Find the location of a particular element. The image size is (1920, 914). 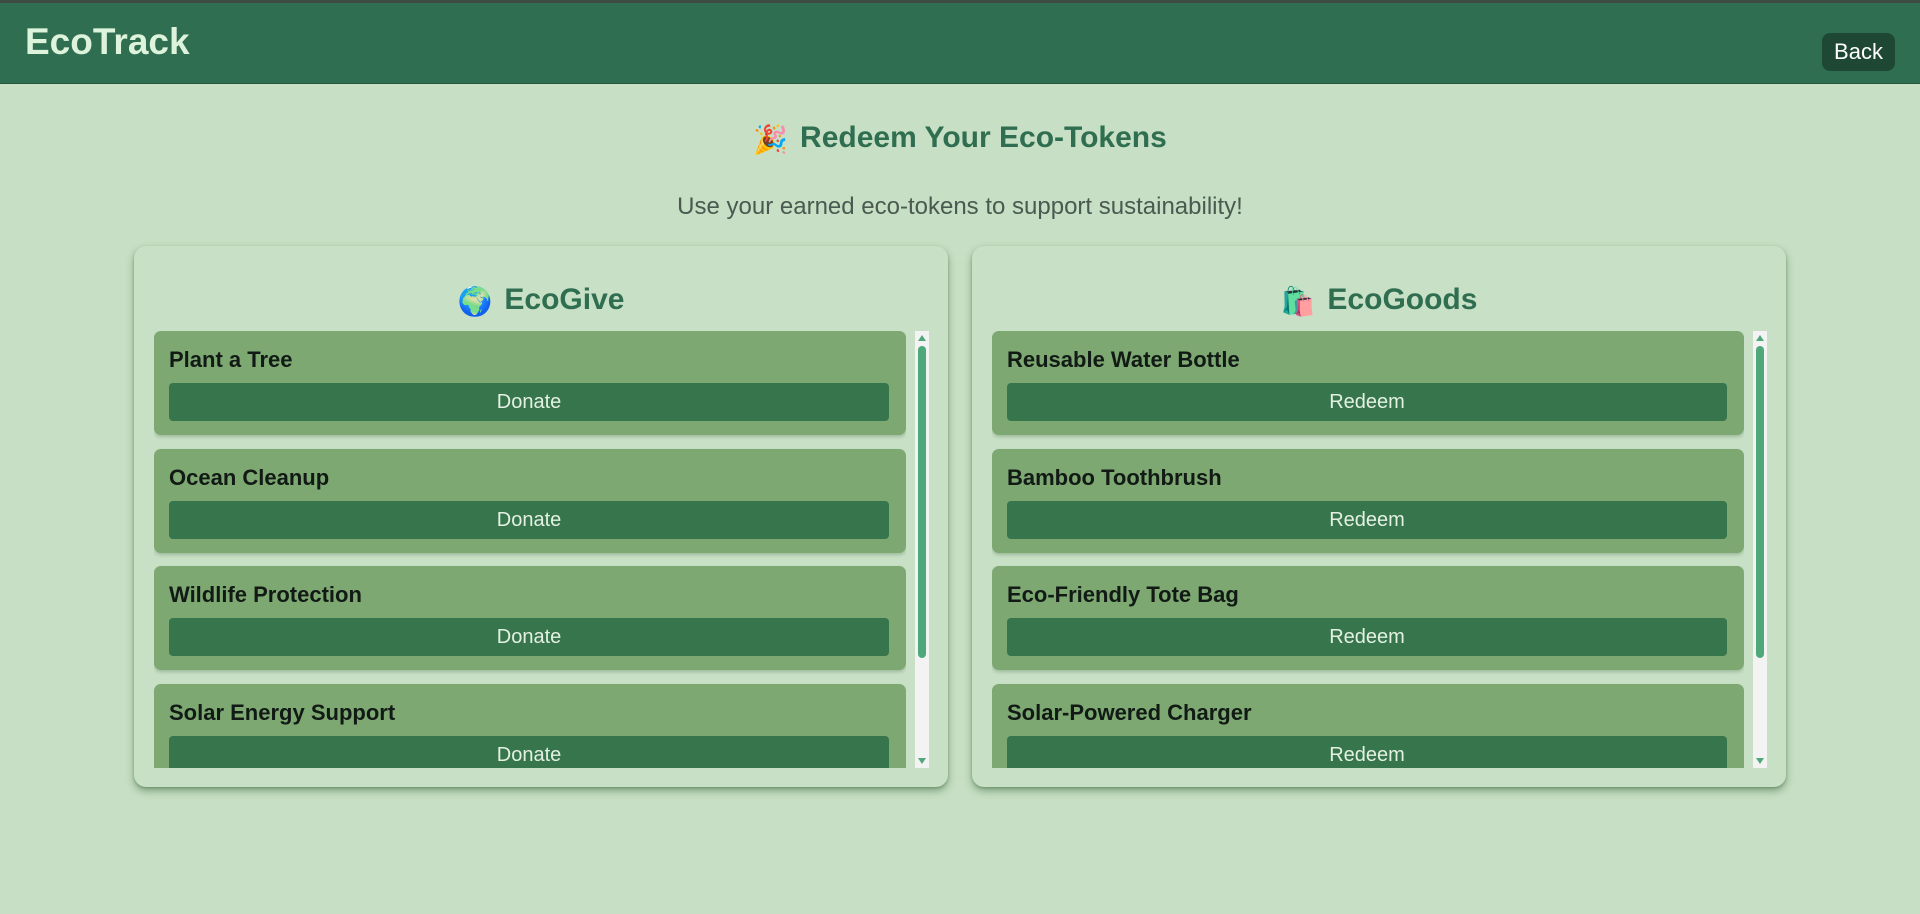

ecogive-item-solar-energy-support: Solar Energy Support Donate is located at coordinates (530, 726).